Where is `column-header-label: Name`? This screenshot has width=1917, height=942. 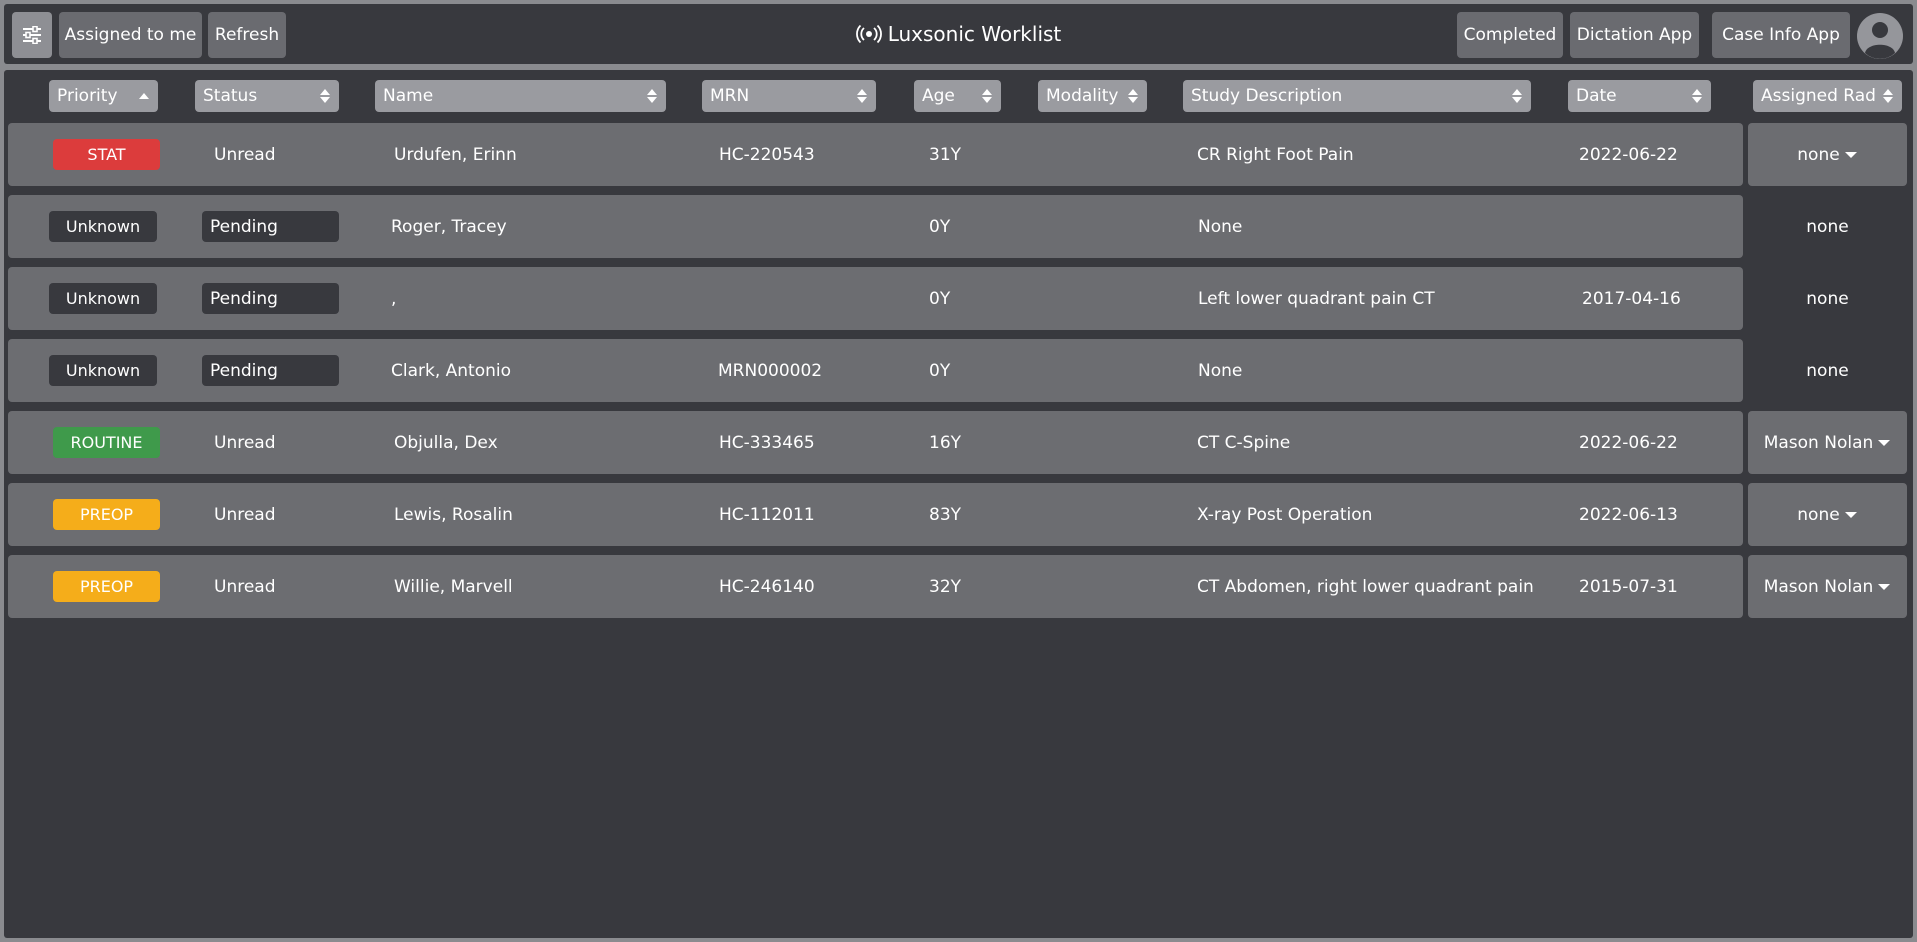
column-header-label: Name is located at coordinates (408, 96).